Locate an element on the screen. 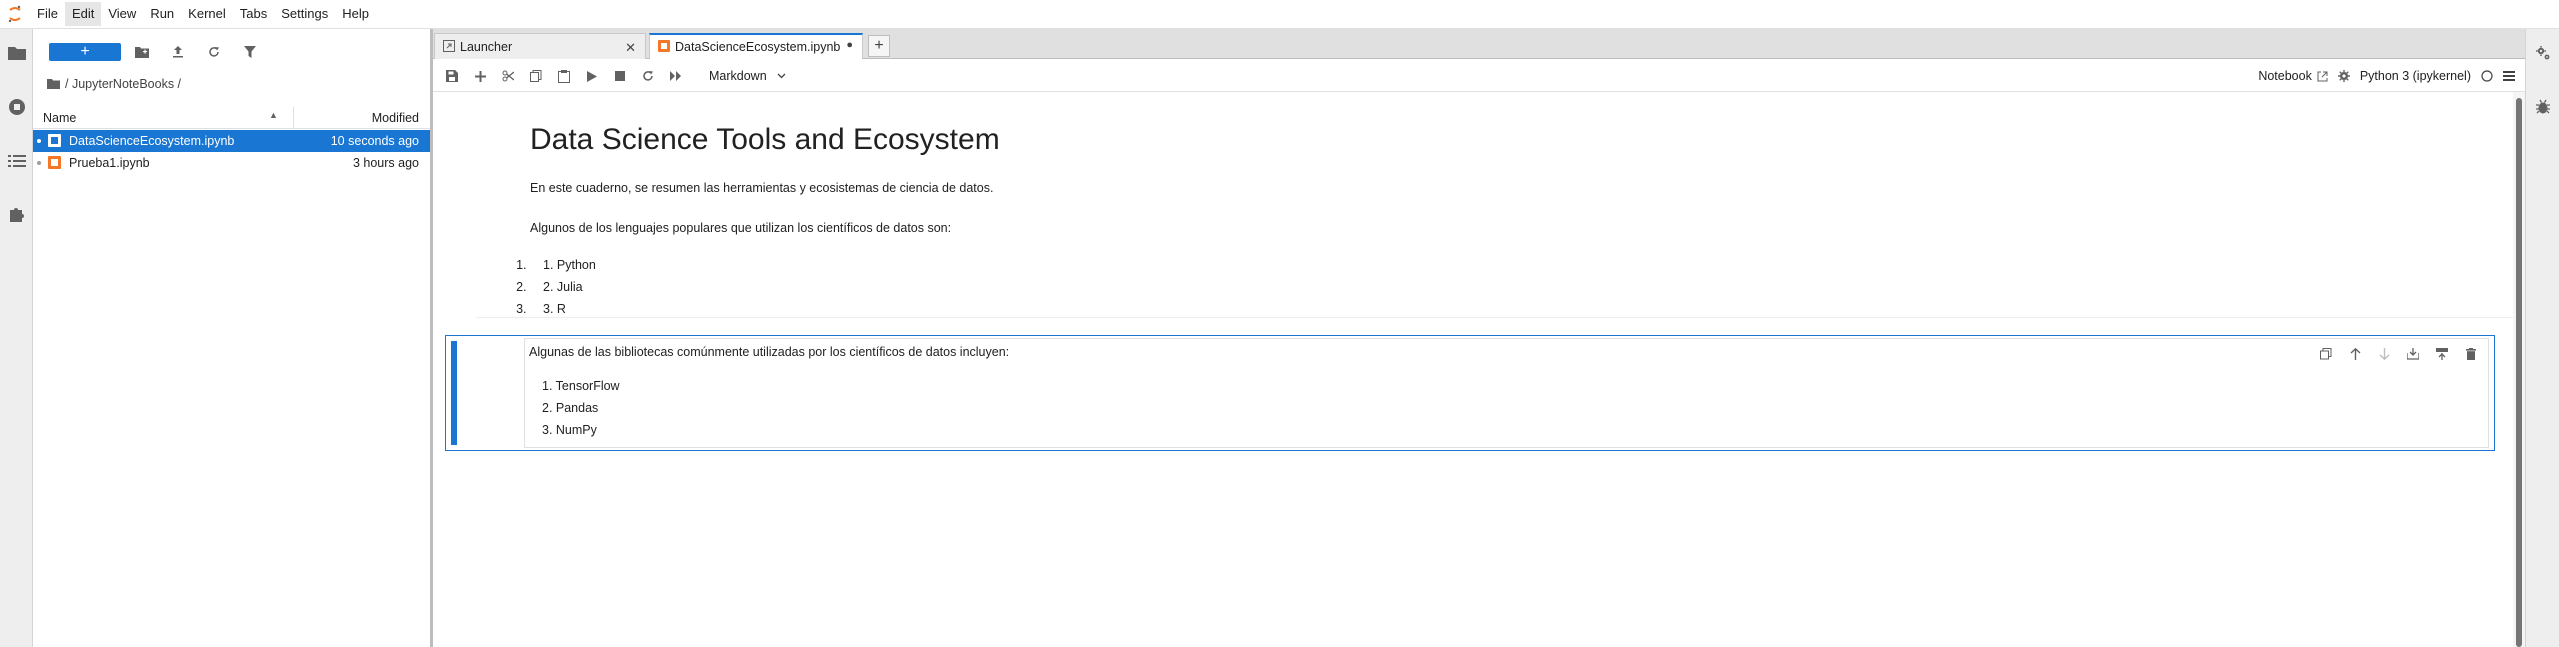  tab-label: DataScienceEcosystem.ipynb is located at coordinates (758, 47).